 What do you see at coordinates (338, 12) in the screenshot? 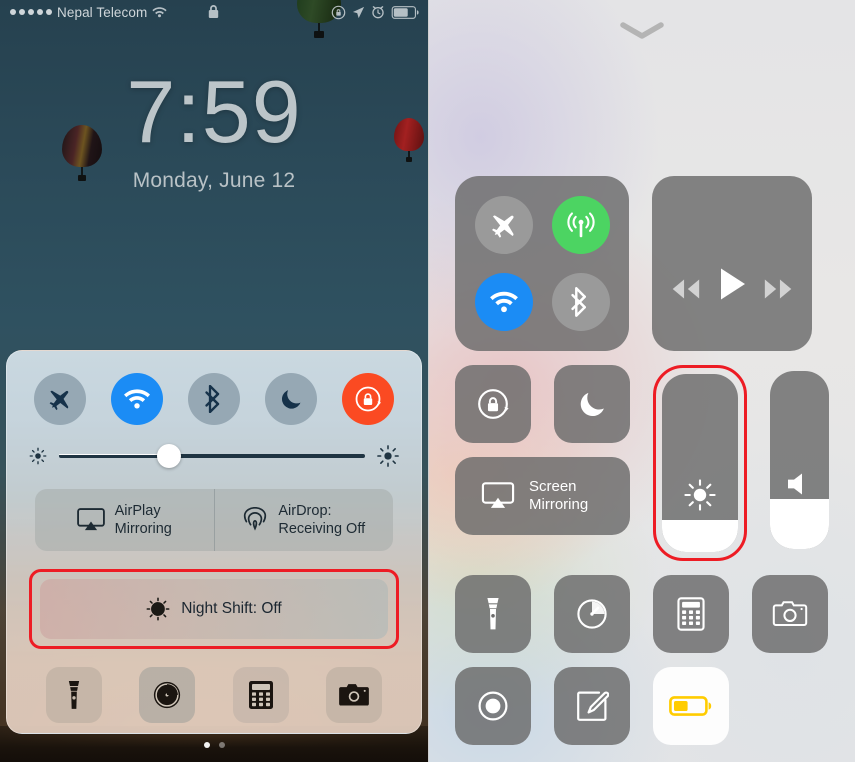
I see `rotation-lock-icon` at bounding box center [338, 12].